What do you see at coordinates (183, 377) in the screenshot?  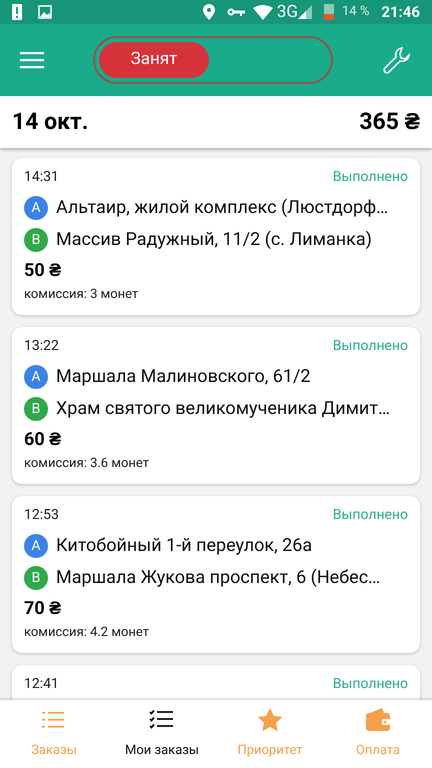 I see `address: Маршала Малиновского, 61/2` at bounding box center [183, 377].